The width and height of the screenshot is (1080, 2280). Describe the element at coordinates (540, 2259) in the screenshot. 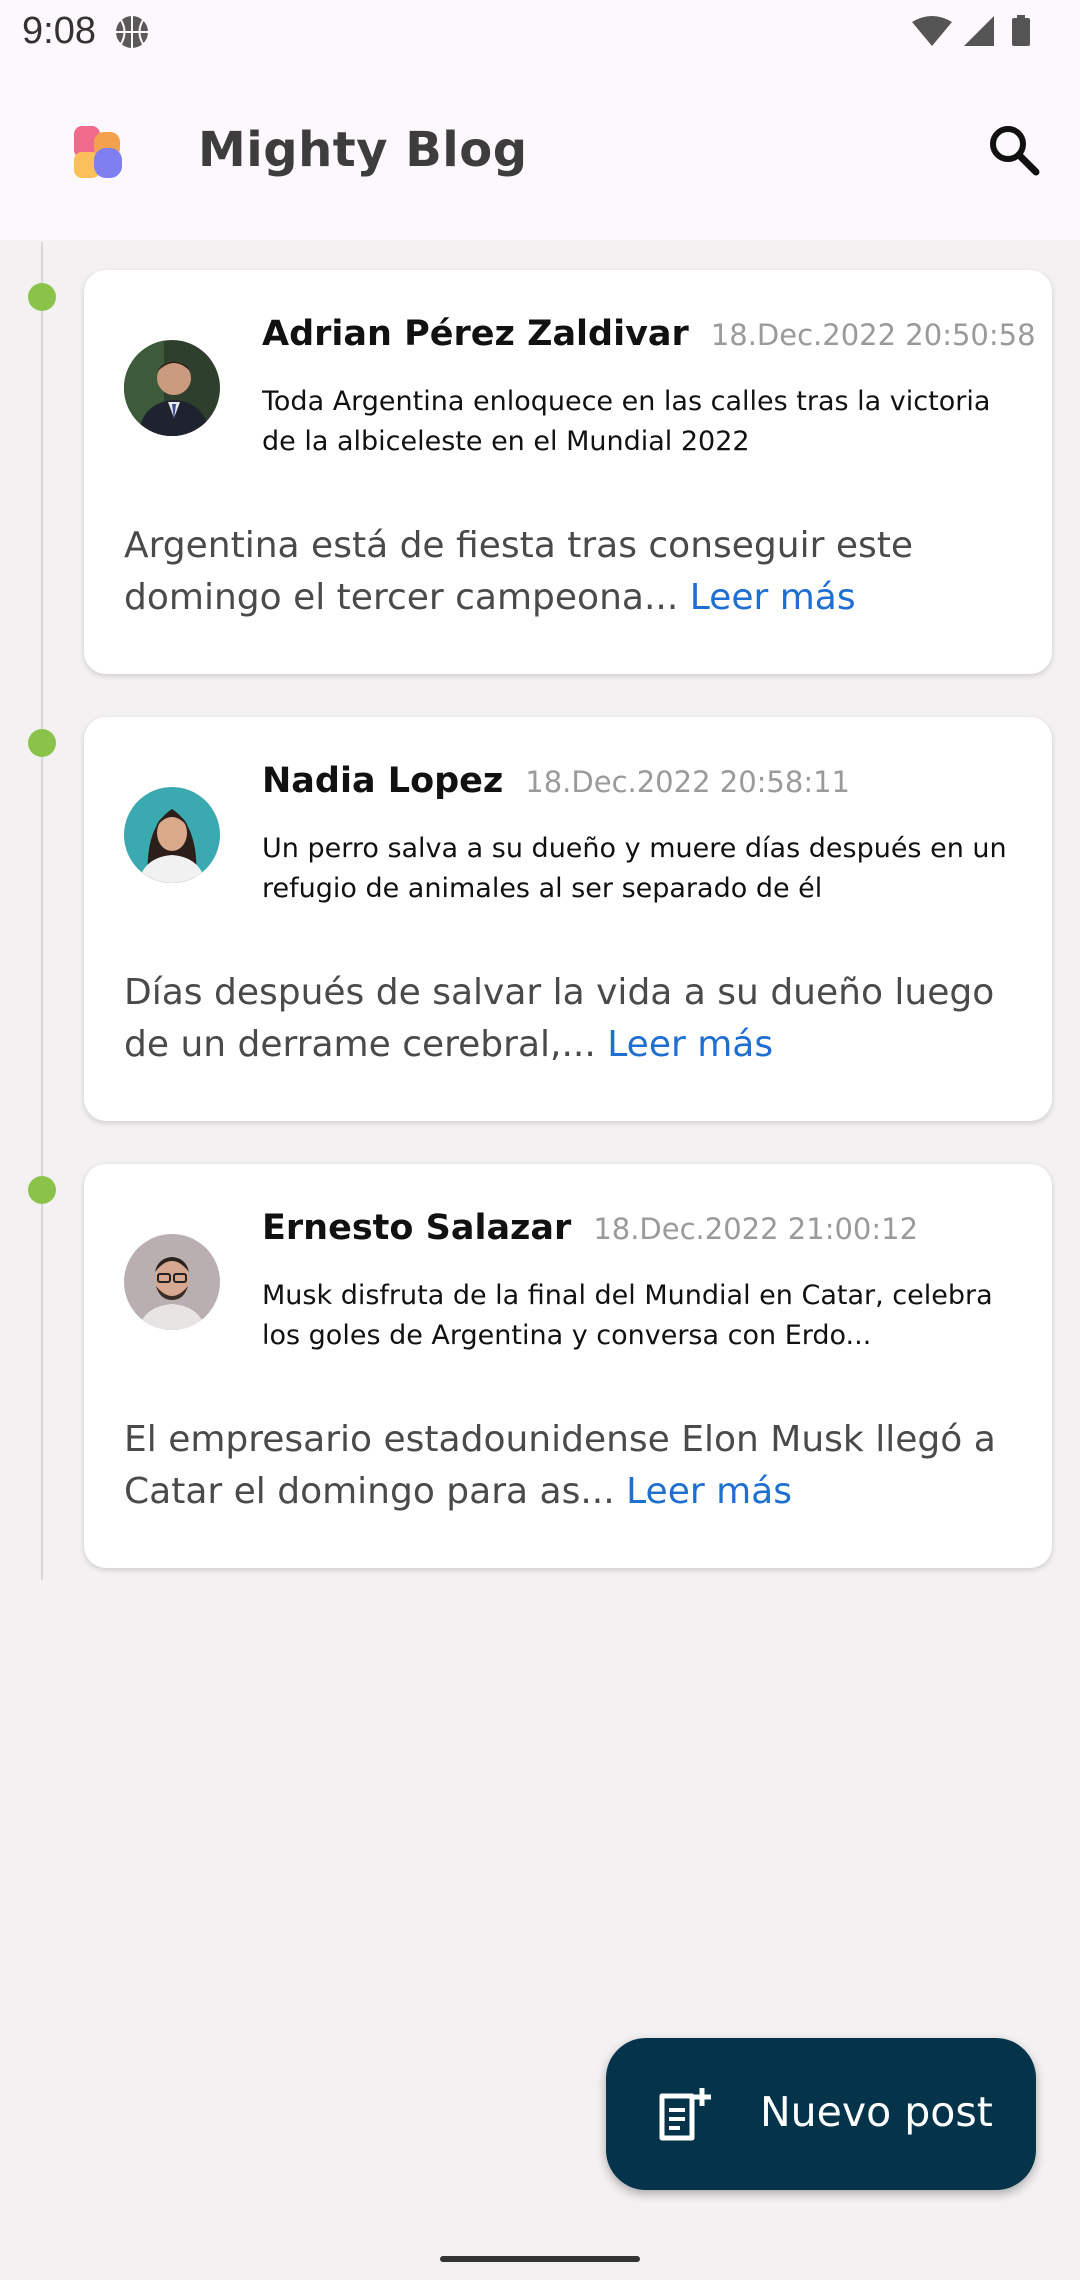

I see `home-indicator` at that location.